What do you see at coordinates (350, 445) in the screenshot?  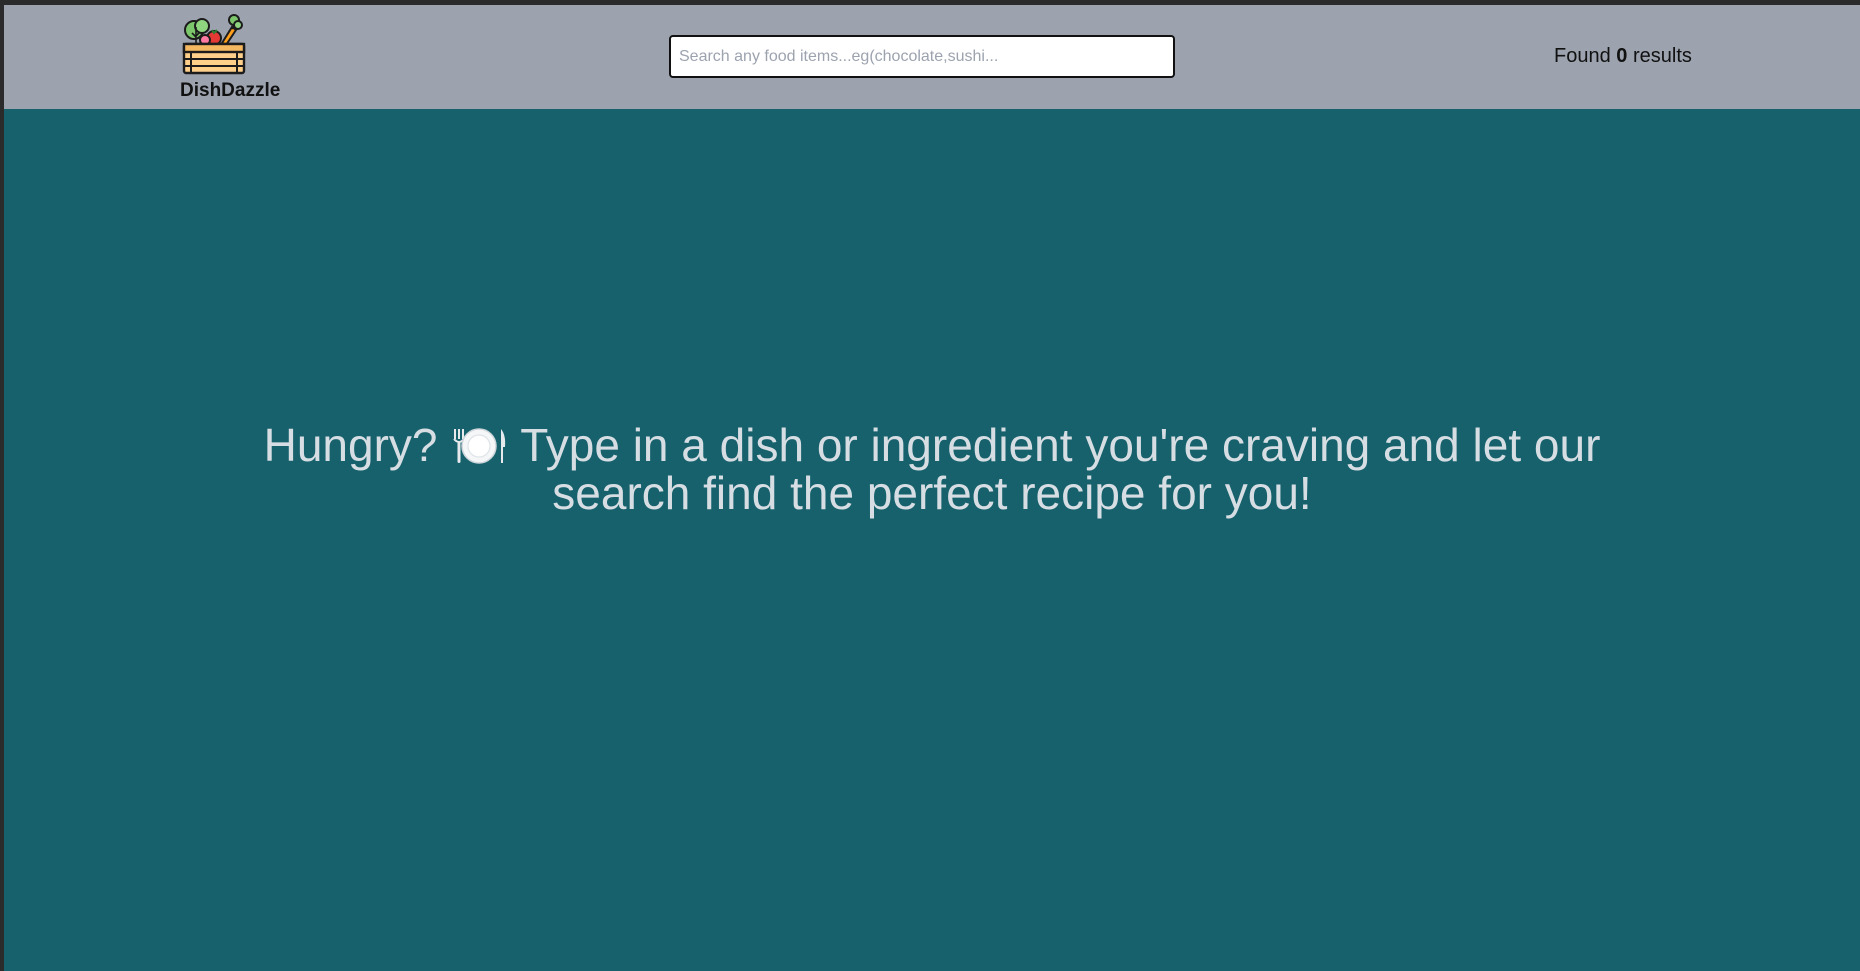 I see `hero-lead: Hungry?` at bounding box center [350, 445].